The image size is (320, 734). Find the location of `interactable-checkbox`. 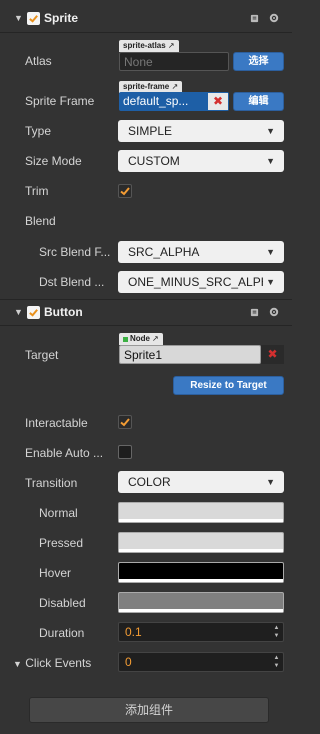

interactable-checkbox is located at coordinates (125, 422).